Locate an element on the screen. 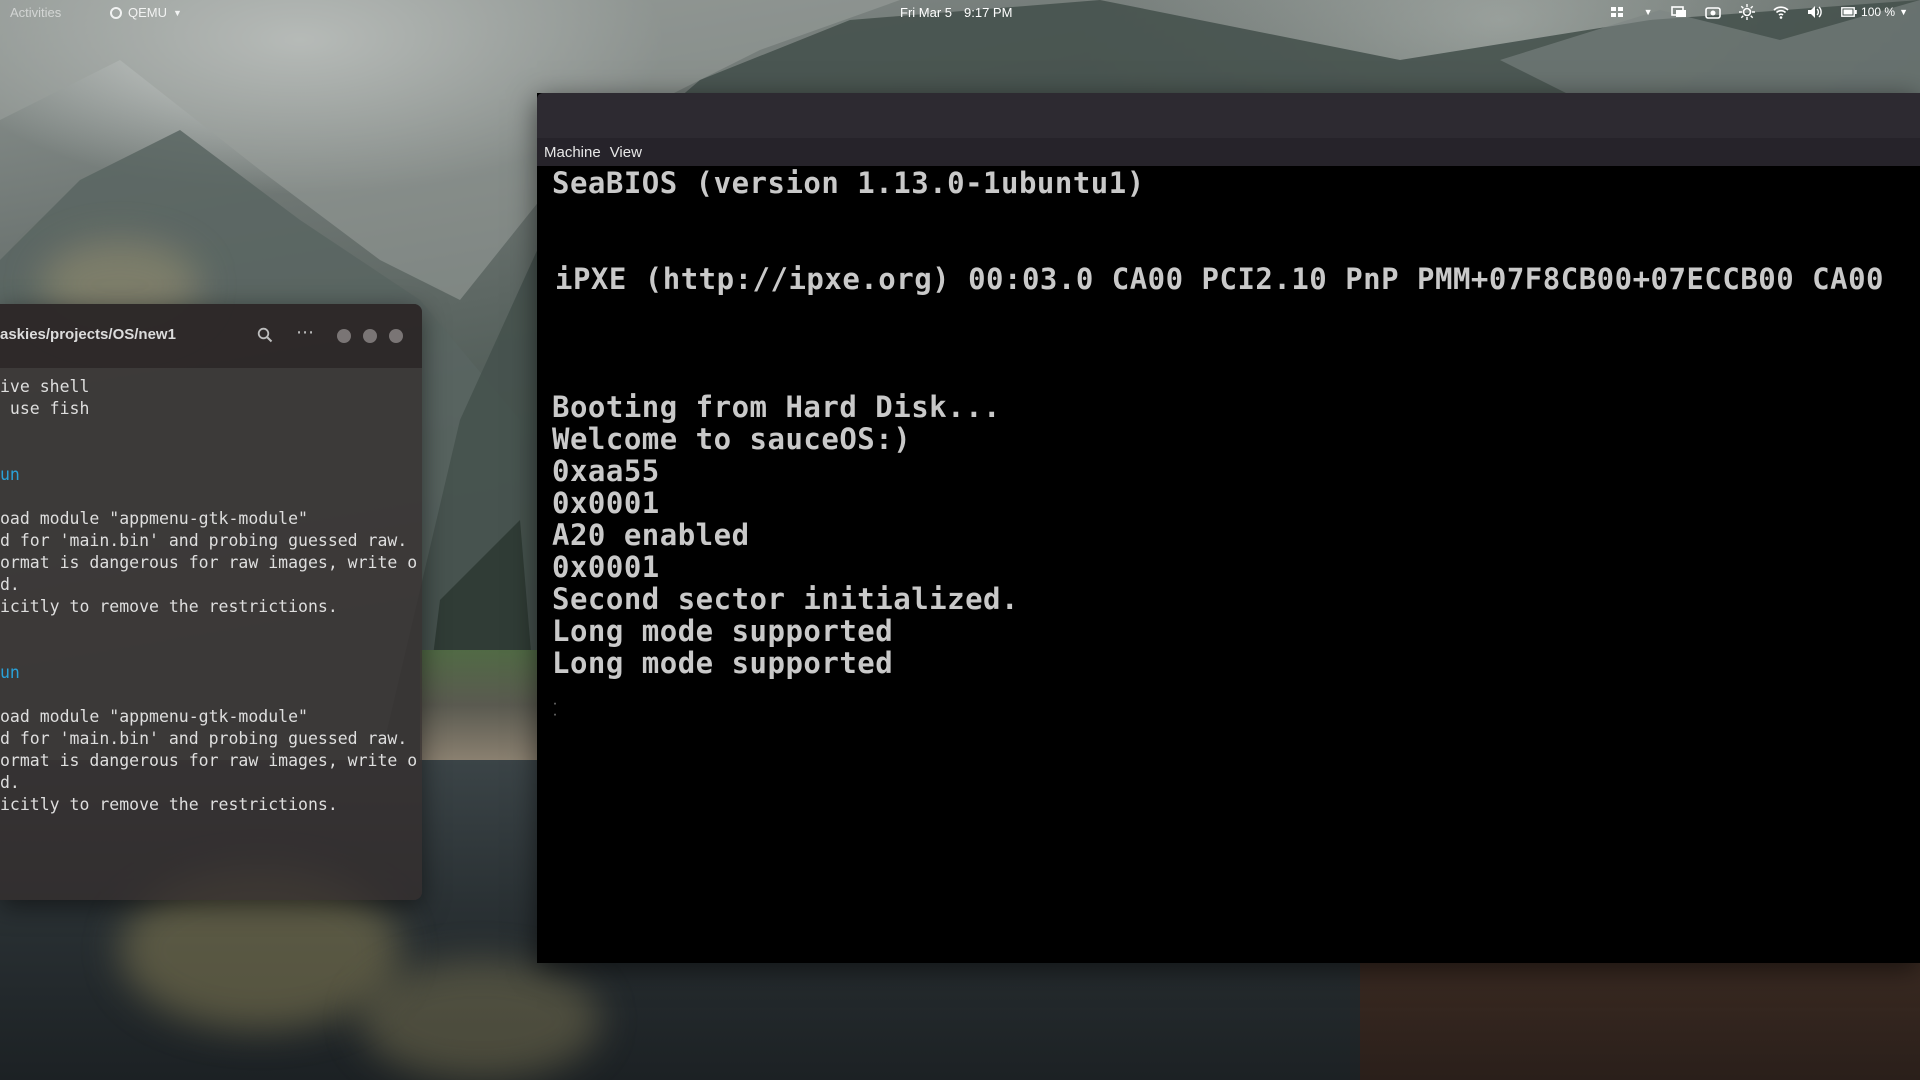 The image size is (1920, 1080). system-tray: ▼ 100 % ▼ is located at coordinates (1758, 12).